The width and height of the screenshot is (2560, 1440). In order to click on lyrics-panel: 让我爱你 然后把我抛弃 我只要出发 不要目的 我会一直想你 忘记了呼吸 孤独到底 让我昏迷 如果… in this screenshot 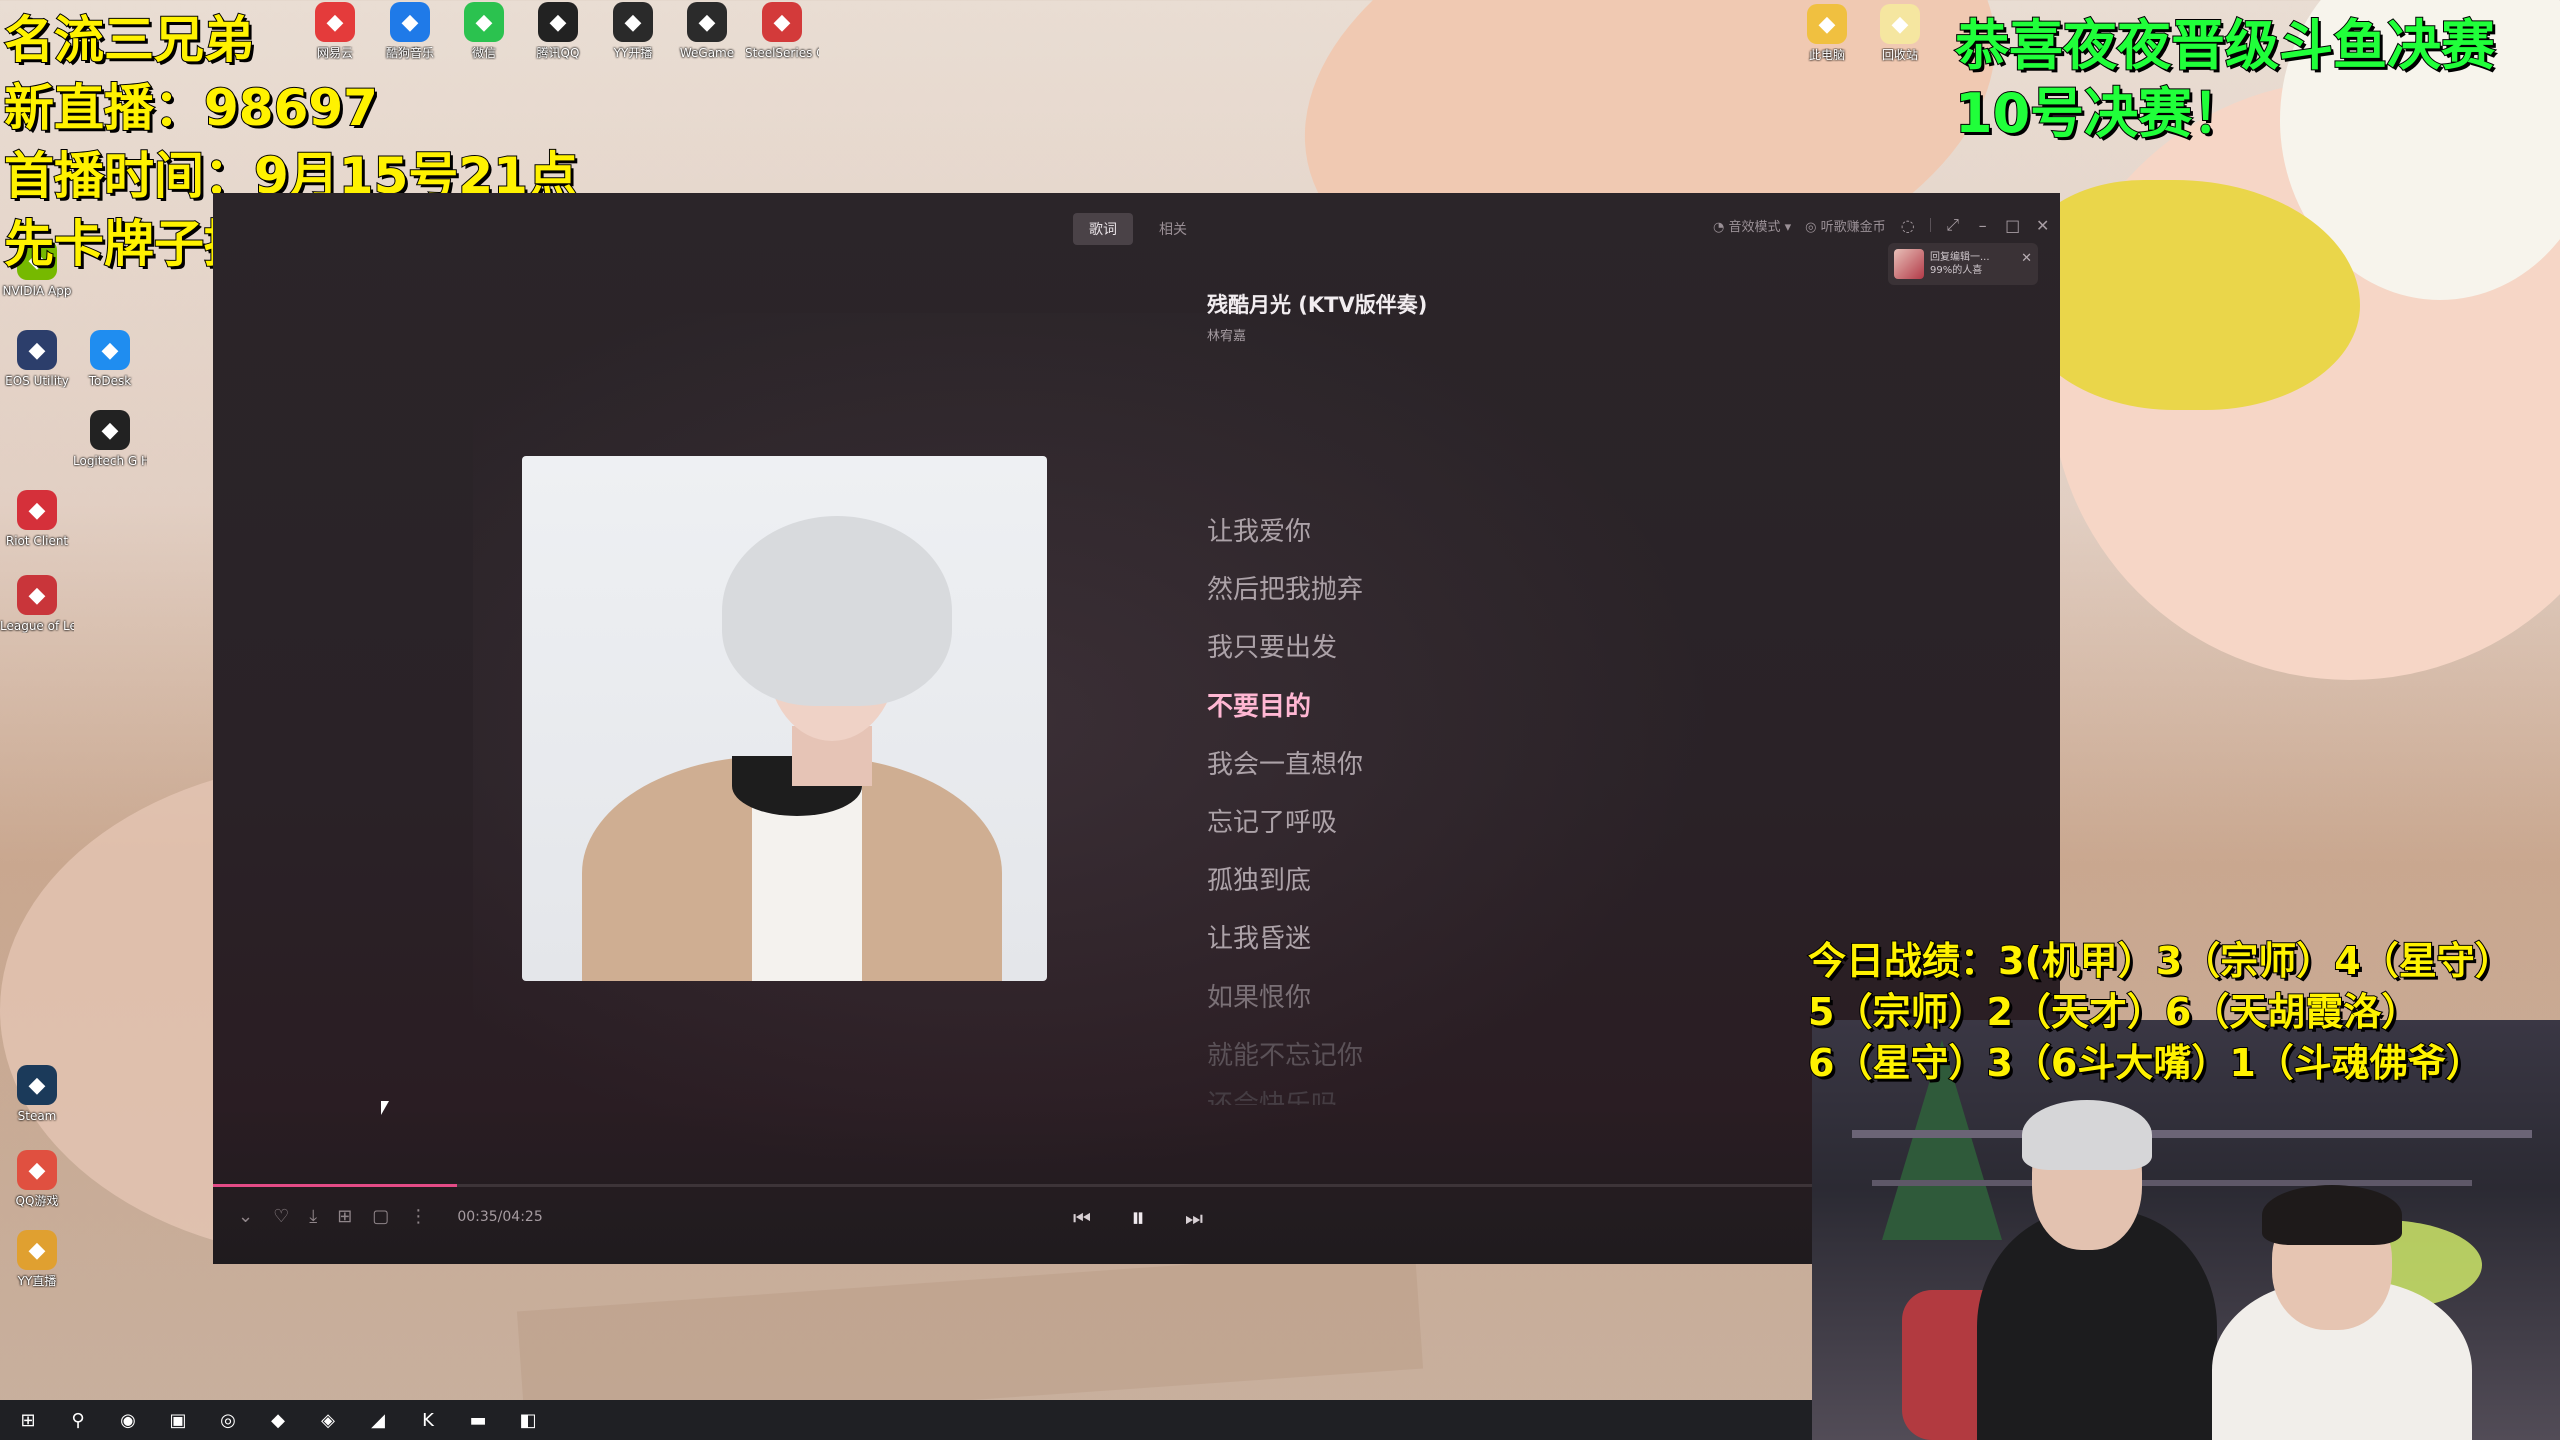, I will do `click(1285, 804)`.